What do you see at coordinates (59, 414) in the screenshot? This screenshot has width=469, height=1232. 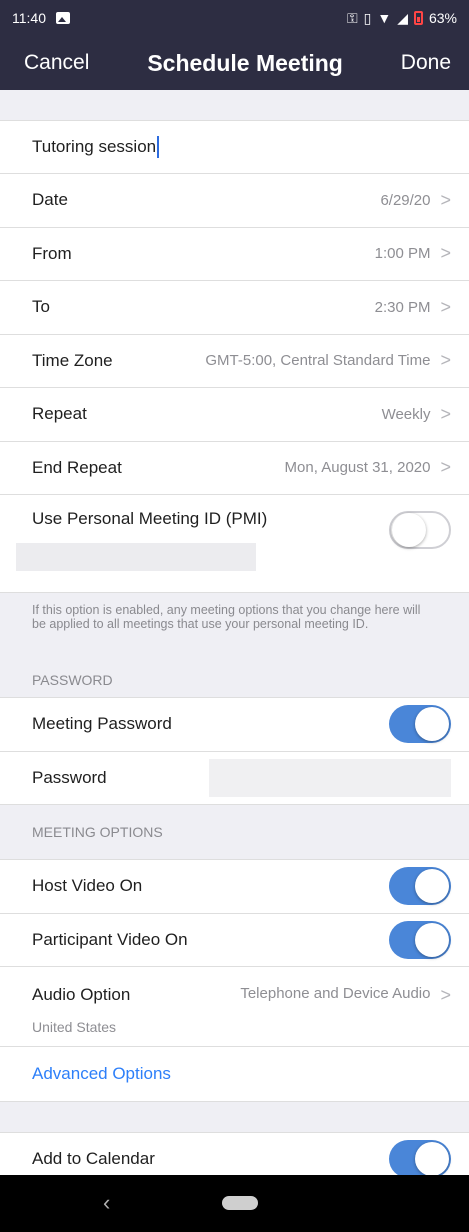 I see `repeat-label: Repeat` at bounding box center [59, 414].